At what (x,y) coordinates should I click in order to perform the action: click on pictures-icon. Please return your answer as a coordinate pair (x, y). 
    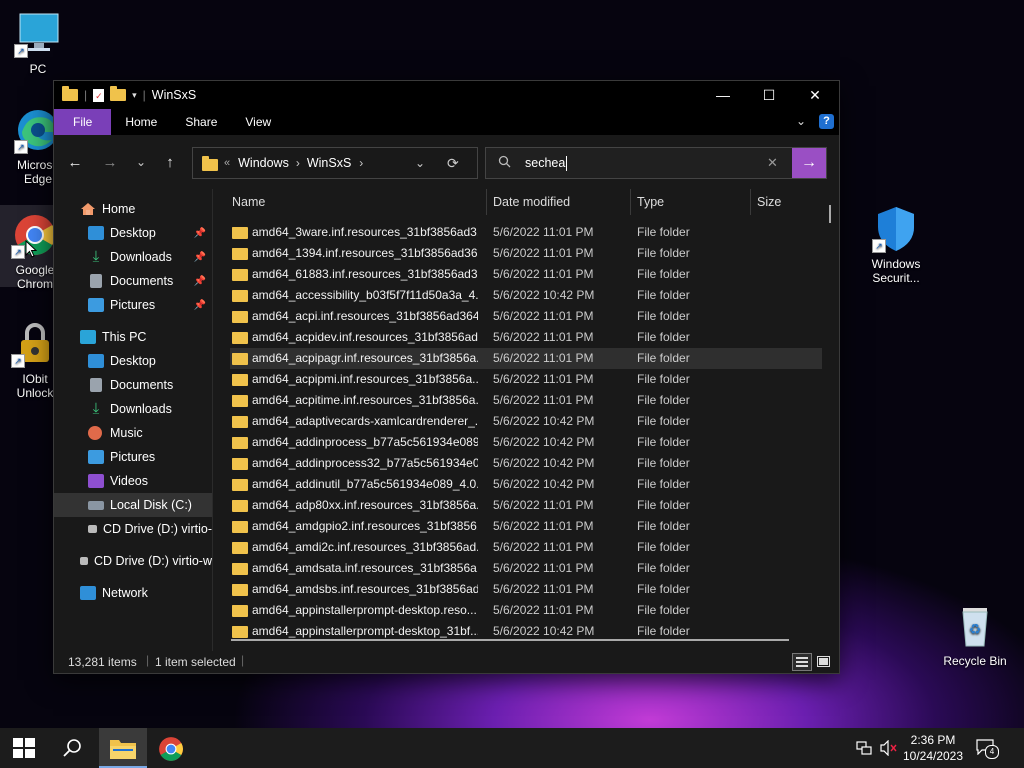
    Looking at the image, I should click on (96, 457).